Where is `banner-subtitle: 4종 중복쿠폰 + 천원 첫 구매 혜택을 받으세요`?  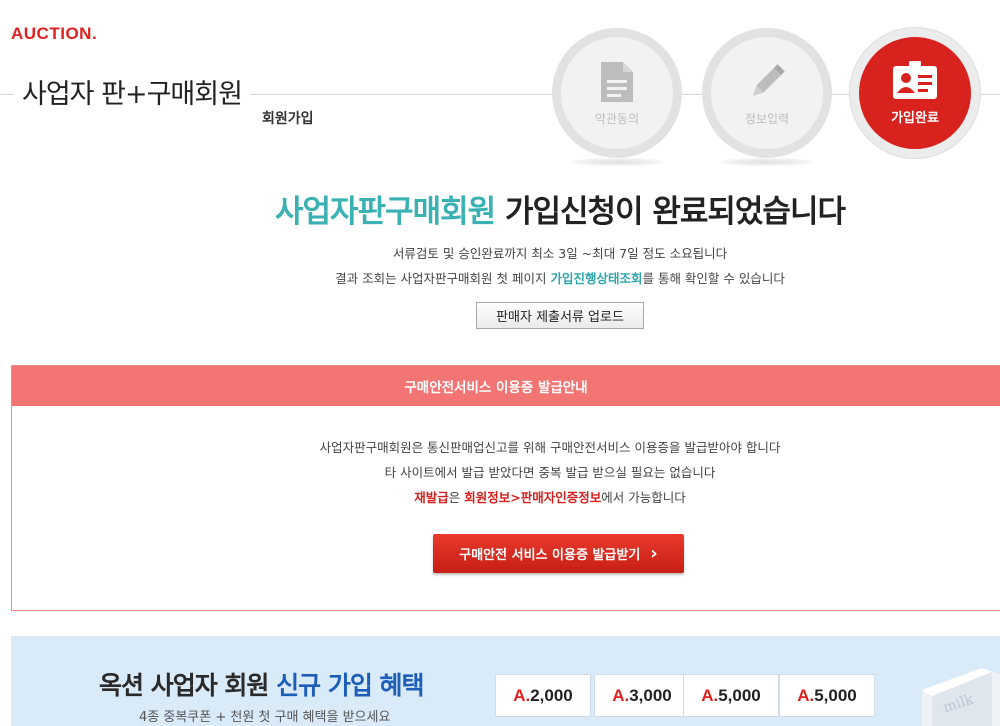 banner-subtitle: 4종 중복쿠폰 + 천원 첫 구매 혜택을 받으세요 is located at coordinates (265, 717).